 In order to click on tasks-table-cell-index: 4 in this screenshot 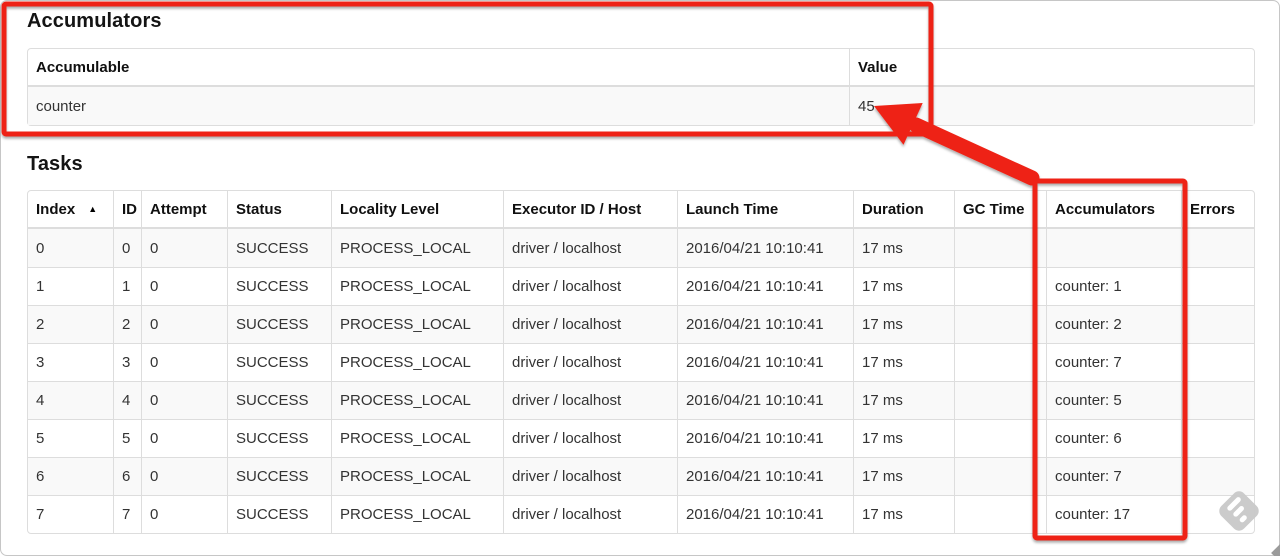, I will do `click(70, 400)`.